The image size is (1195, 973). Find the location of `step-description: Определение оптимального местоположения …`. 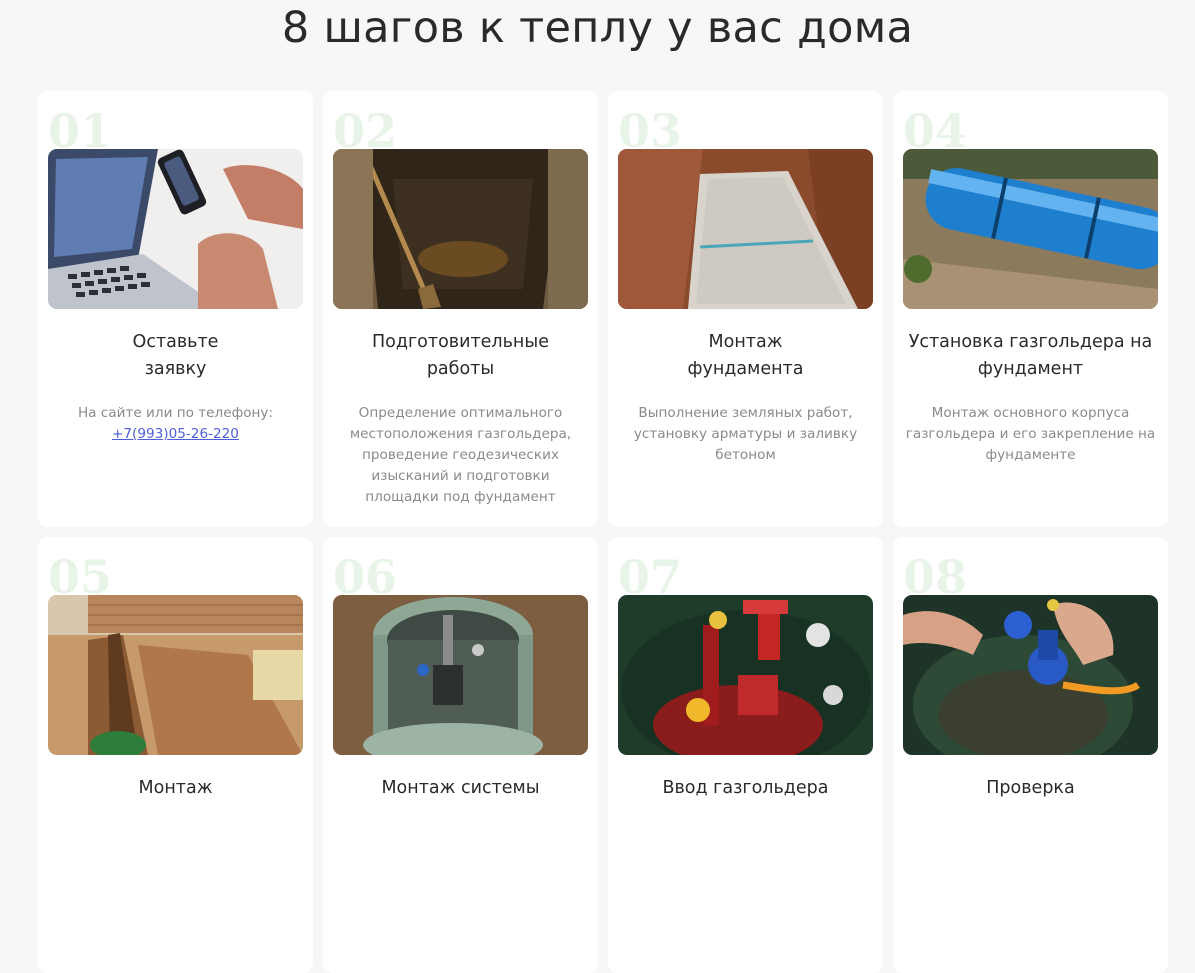

step-description: Определение оптимального местоположения … is located at coordinates (460, 455).